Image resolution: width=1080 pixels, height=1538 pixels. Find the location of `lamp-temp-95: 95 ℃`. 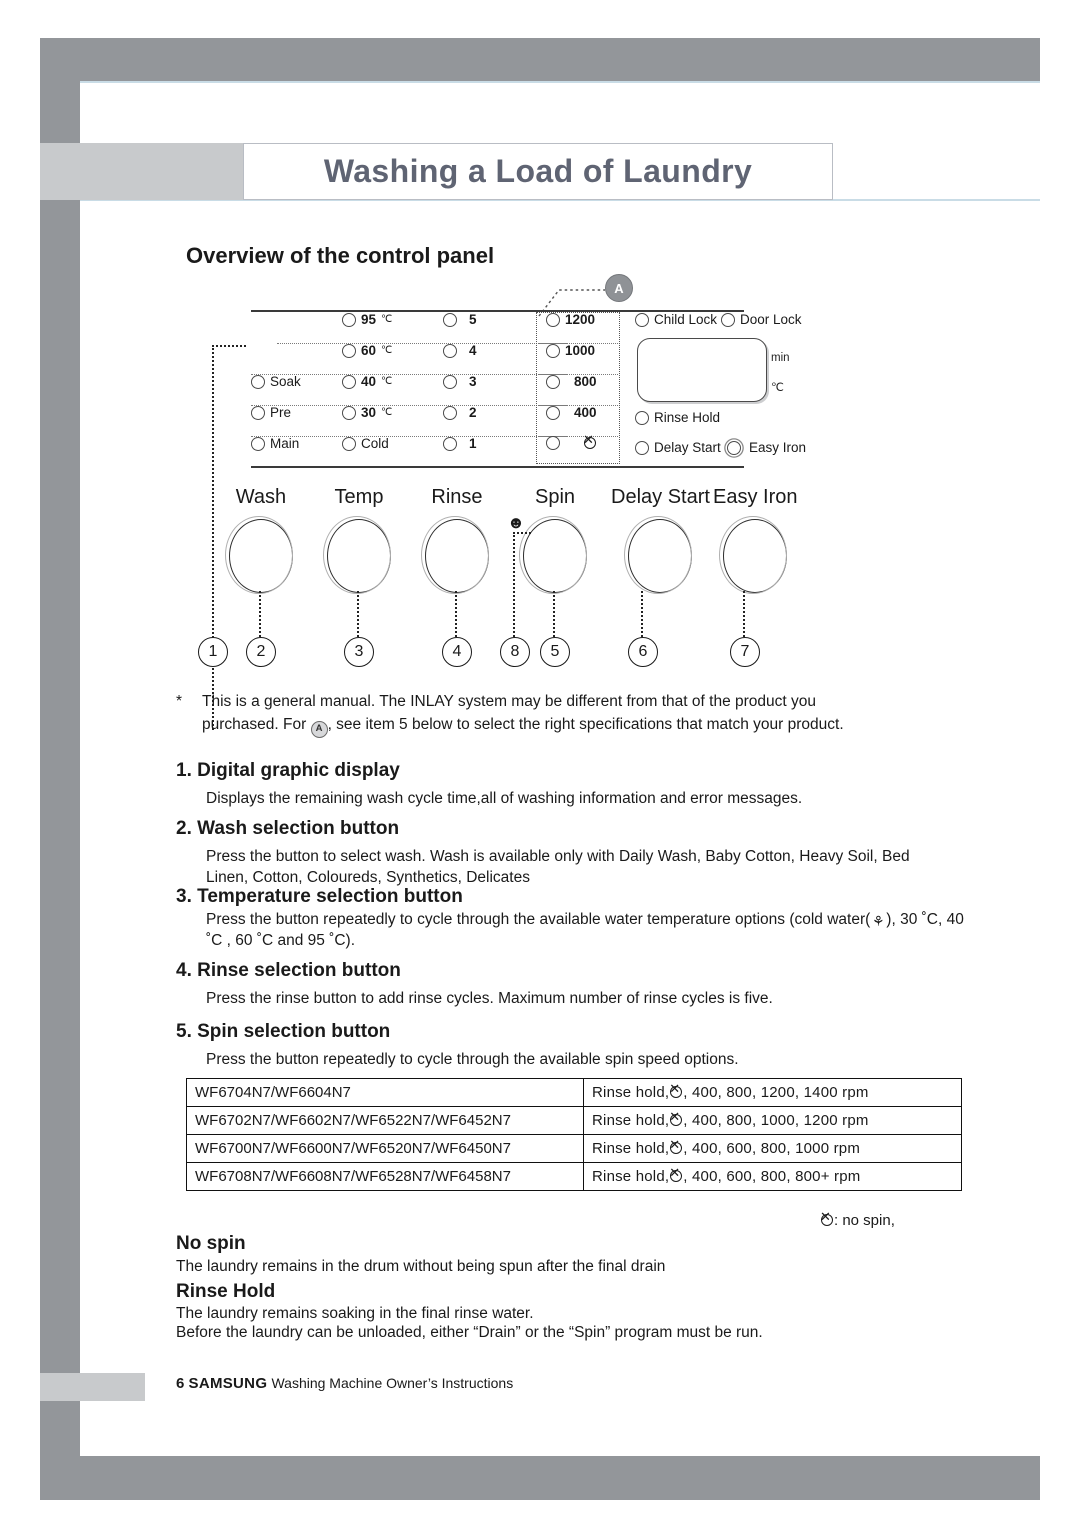

lamp-temp-95: 95 ℃ is located at coordinates (367, 319).